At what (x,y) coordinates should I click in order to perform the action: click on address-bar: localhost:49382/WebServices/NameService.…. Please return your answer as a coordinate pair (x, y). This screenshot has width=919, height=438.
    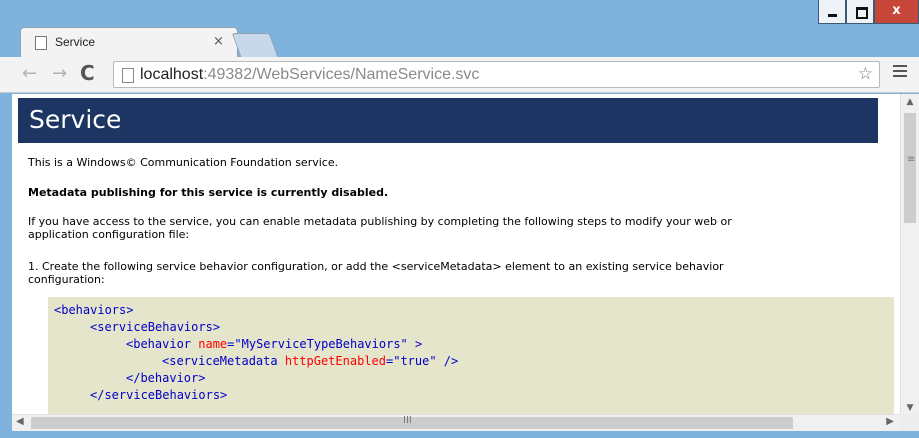
    Looking at the image, I should click on (496, 74).